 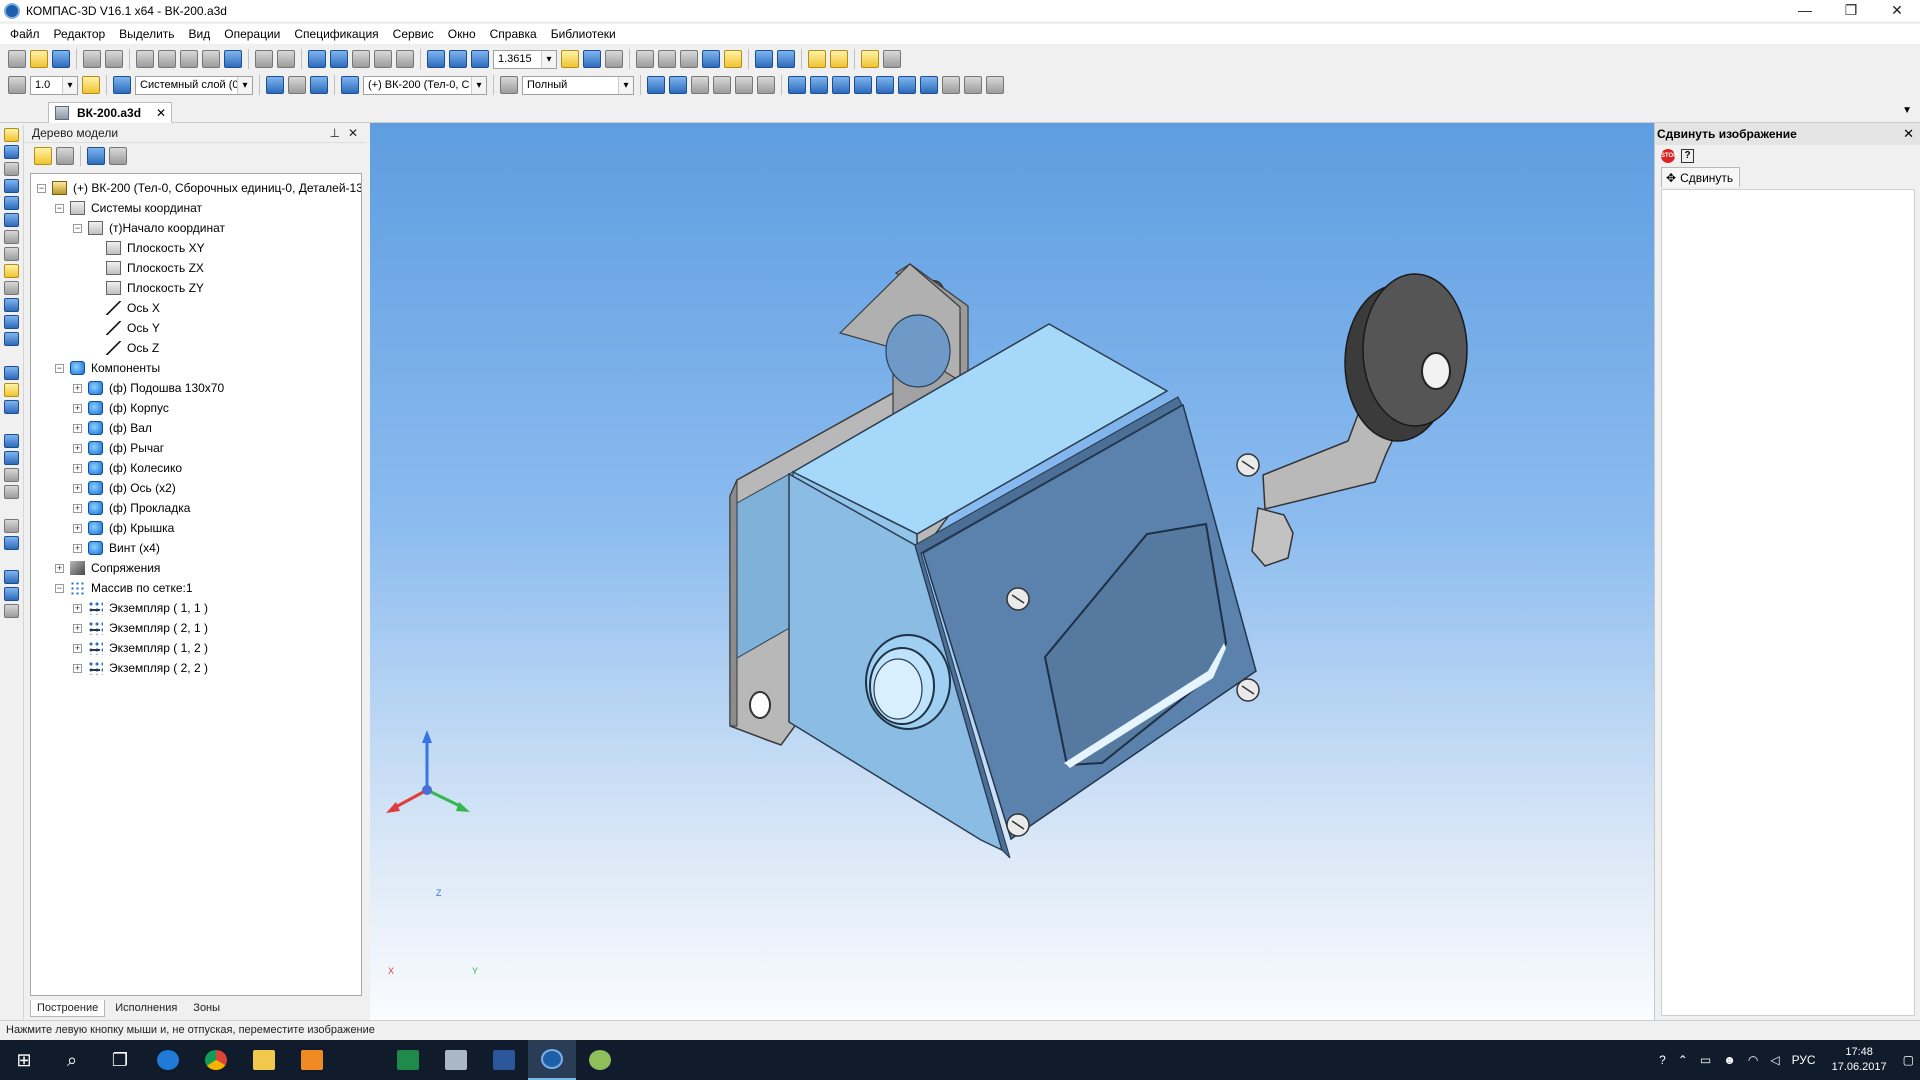 What do you see at coordinates (312, 1060) in the screenshot?
I see `taskbar-media` at bounding box center [312, 1060].